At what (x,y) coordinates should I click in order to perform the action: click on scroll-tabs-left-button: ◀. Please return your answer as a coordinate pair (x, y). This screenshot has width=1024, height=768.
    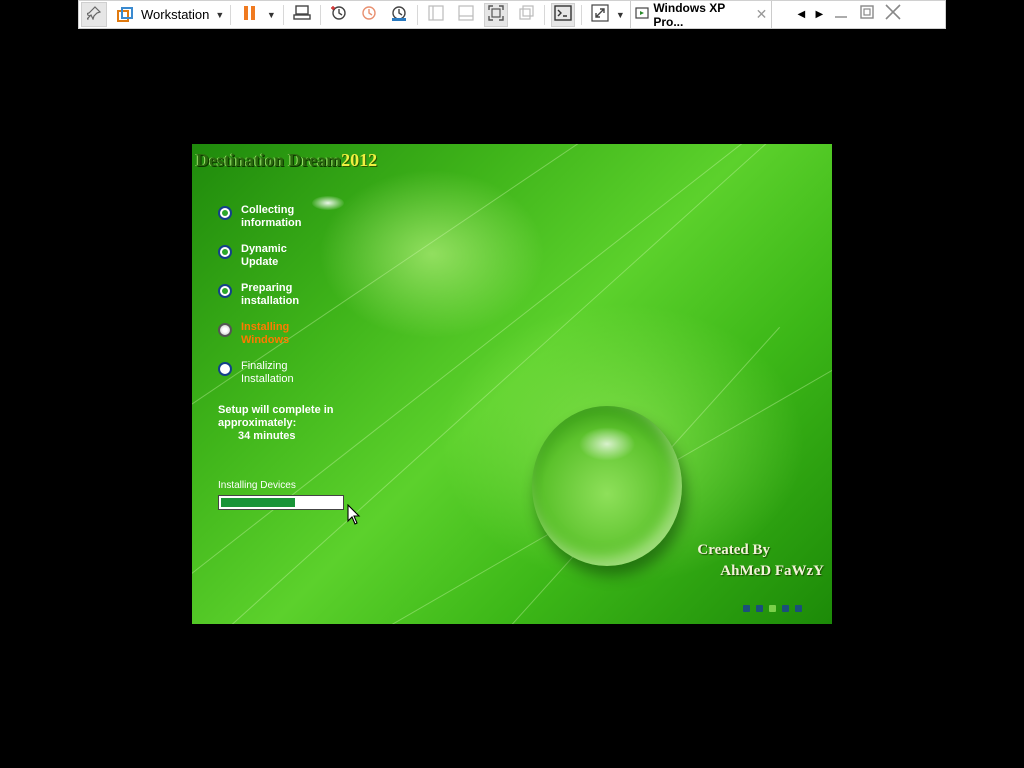
    Looking at the image, I should click on (801, 14).